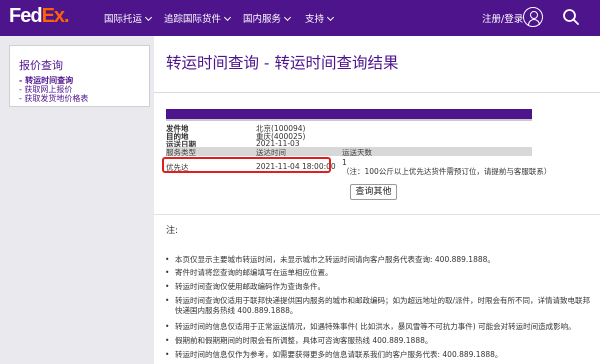 The image size is (600, 364). What do you see at coordinates (315, 19) in the screenshot?
I see `nav-label: 支持` at bounding box center [315, 19].